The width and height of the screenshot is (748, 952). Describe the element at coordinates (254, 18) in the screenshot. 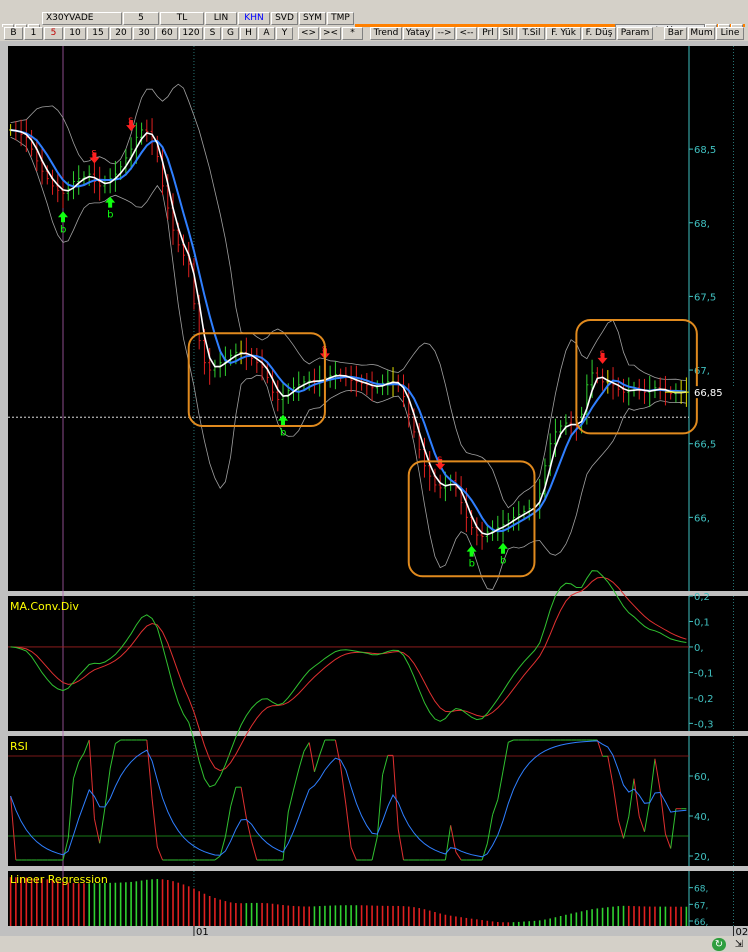

I see `scale-khn-button: KHN` at that location.